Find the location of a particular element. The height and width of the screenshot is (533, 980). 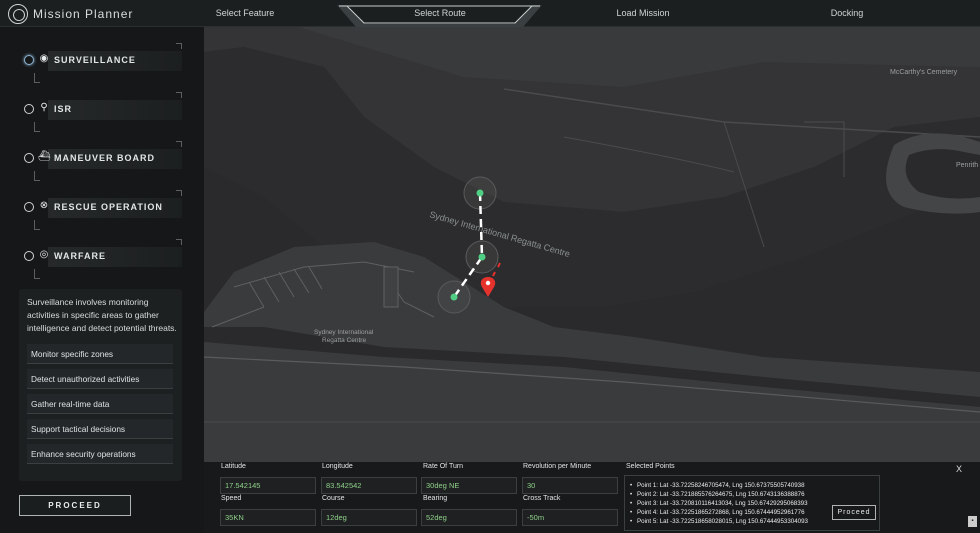

radio-warfare is located at coordinates (29, 256).